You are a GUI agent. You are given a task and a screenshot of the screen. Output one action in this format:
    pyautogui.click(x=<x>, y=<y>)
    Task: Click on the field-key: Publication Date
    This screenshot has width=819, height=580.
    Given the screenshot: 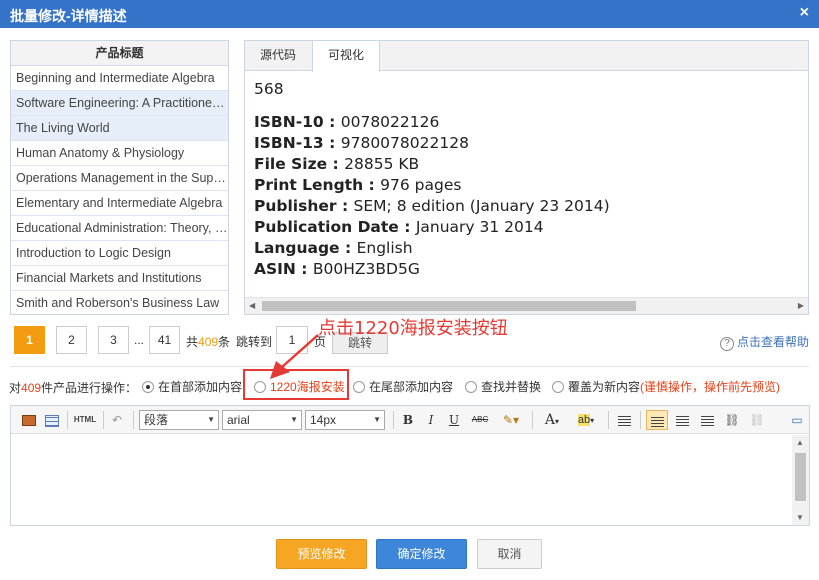 What is the action you would take?
    pyautogui.click(x=326, y=227)
    